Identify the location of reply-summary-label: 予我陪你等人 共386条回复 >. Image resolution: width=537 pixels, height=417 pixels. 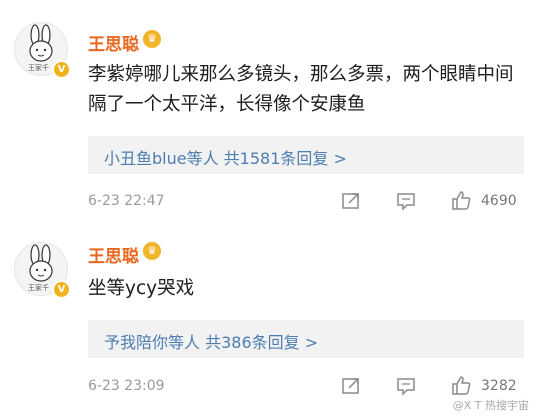
(211, 342).